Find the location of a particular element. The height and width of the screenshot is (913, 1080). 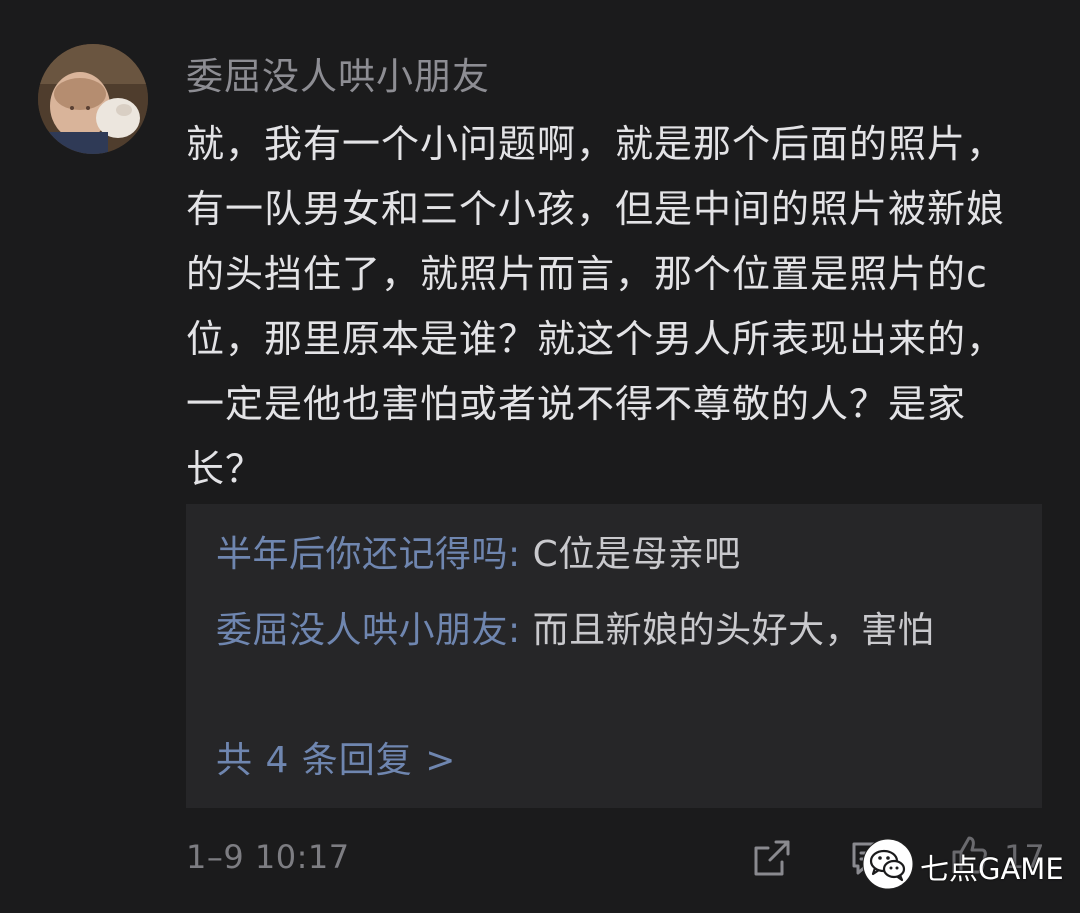

avatar is located at coordinates (93, 99).